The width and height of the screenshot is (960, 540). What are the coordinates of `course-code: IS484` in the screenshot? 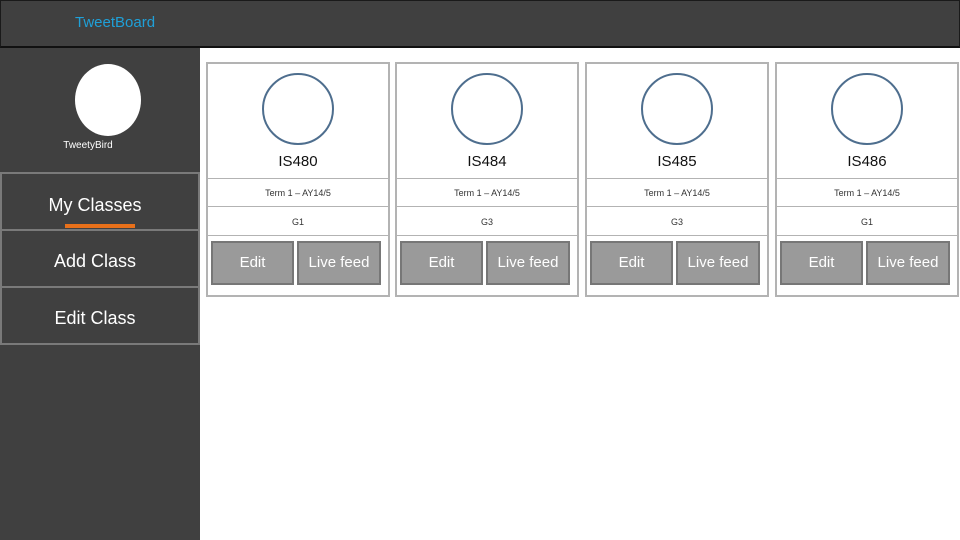 It's located at (487, 161).